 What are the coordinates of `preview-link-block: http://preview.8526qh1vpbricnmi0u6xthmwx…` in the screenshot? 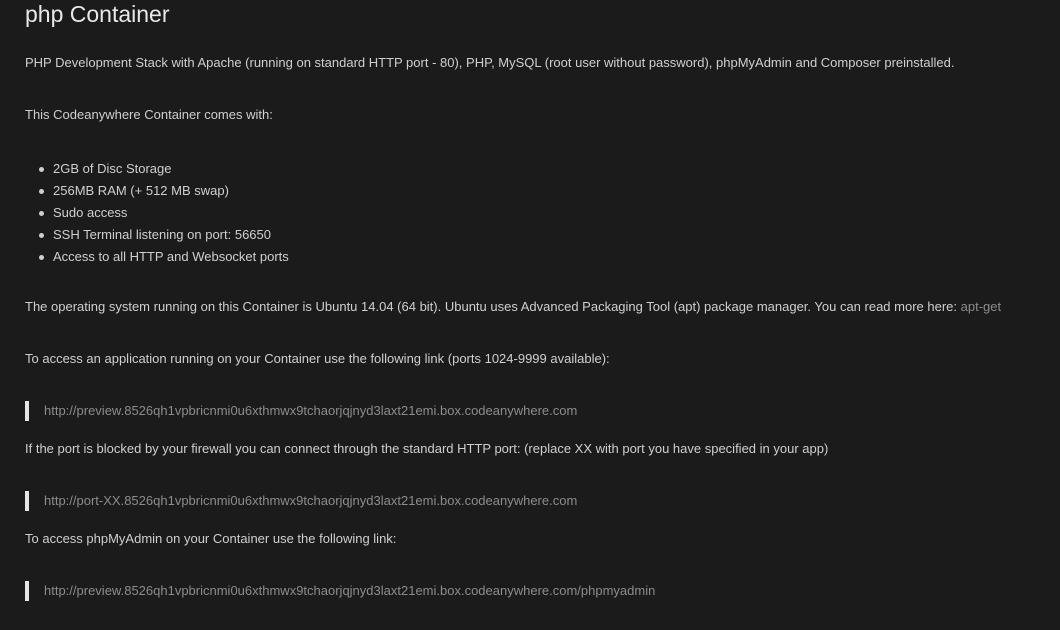 It's located at (301, 411).